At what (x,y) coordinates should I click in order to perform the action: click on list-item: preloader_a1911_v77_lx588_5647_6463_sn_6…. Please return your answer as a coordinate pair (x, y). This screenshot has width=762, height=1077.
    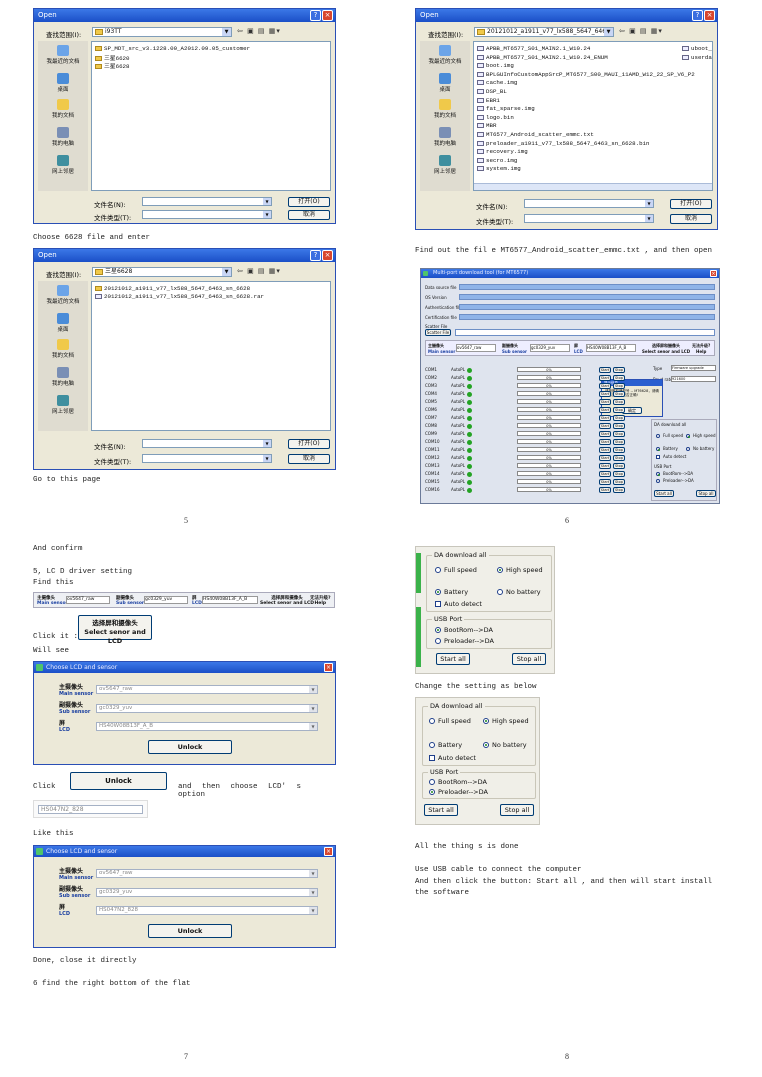
    Looking at the image, I should click on (563, 143).